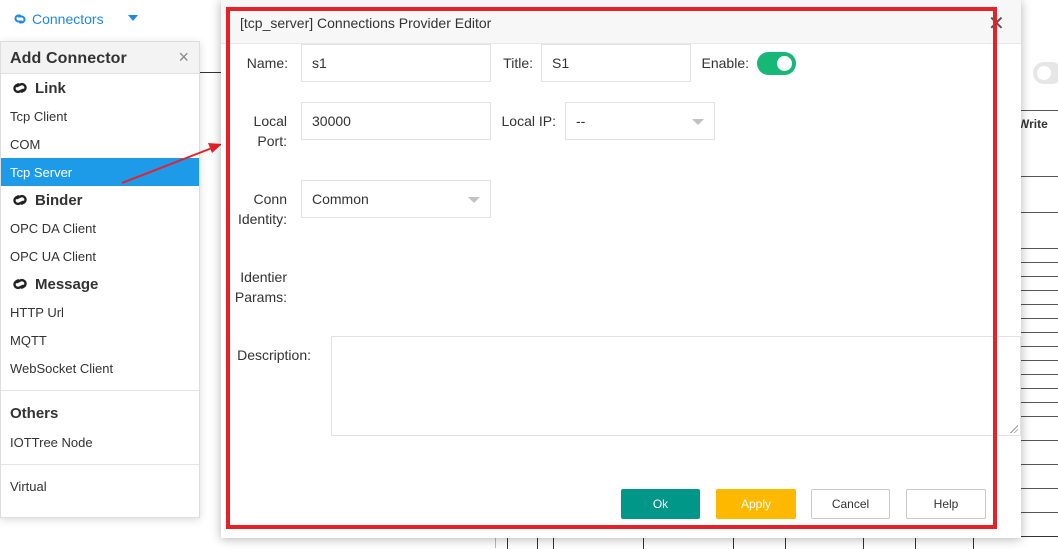  I want to click on category-label: Message, so click(67, 284).